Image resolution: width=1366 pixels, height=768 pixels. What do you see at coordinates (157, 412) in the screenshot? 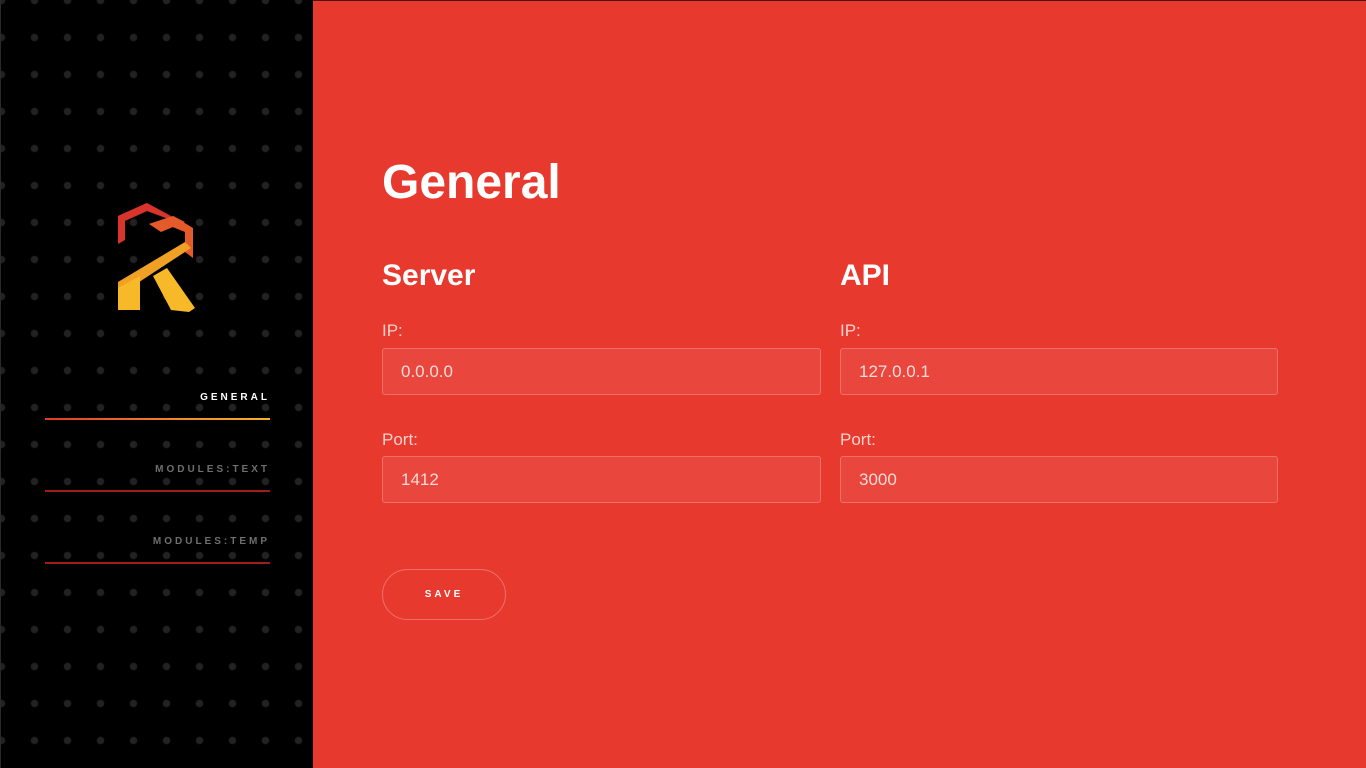
I see `sidebar-item-general: GENERAL` at bounding box center [157, 412].